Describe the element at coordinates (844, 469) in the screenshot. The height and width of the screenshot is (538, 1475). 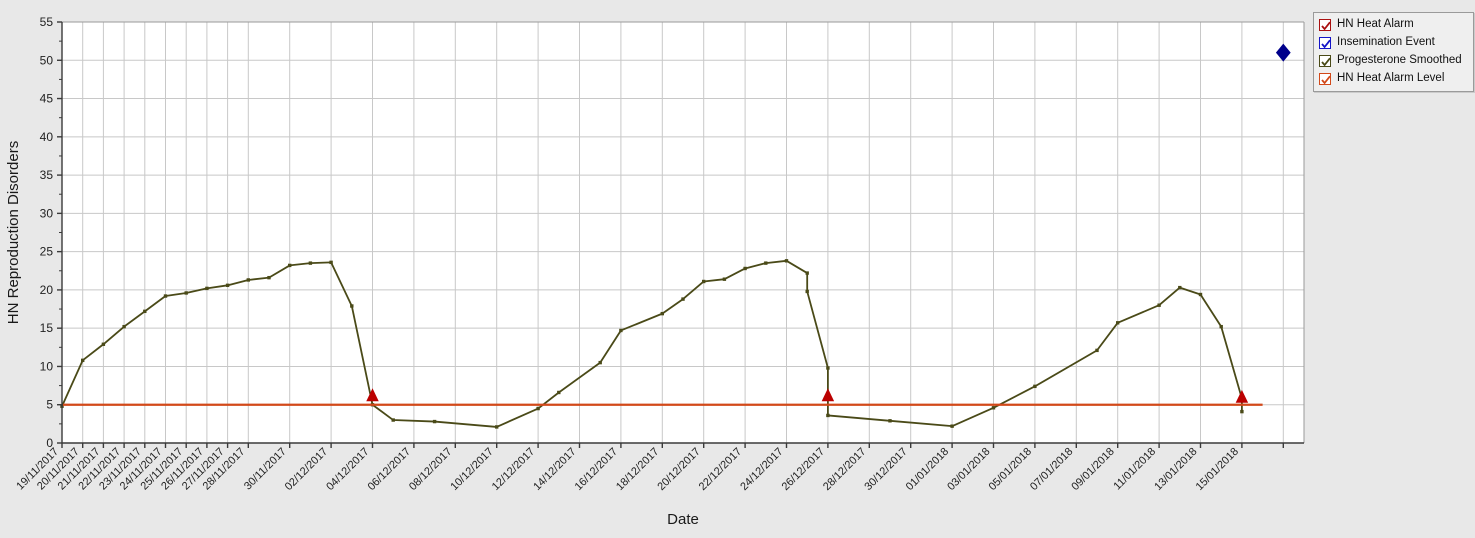
I see `svg-text: 28/12/2017` at that location.